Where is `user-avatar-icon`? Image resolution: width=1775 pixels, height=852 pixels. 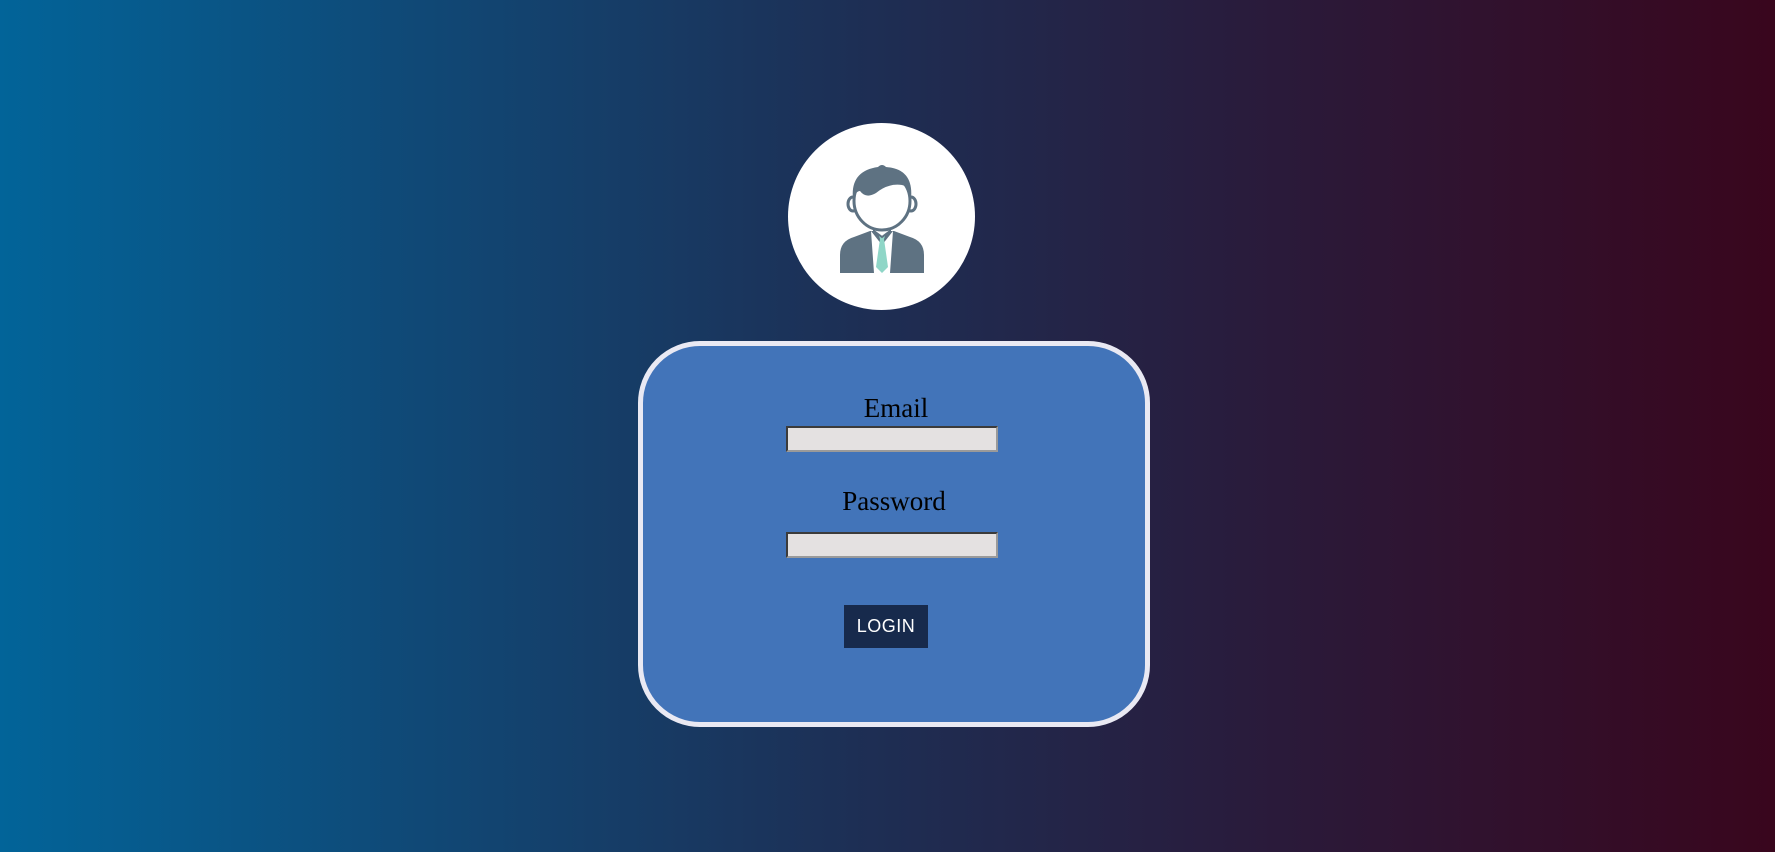
user-avatar-icon is located at coordinates (882, 219).